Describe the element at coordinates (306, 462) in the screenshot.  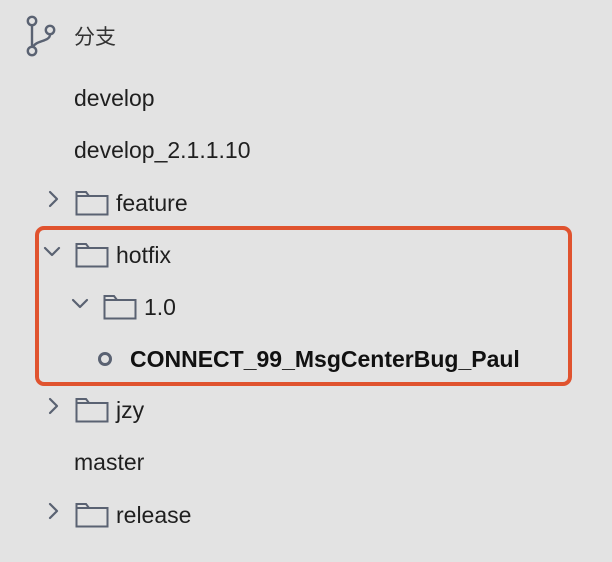
I see `tree-item-master: master` at that location.